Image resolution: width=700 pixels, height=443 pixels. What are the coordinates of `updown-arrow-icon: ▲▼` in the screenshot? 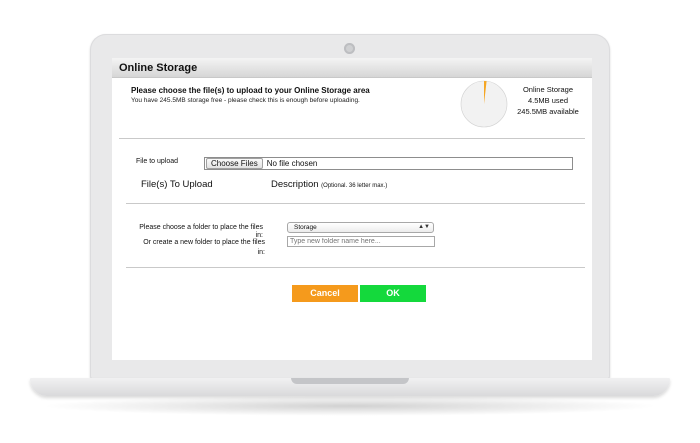 It's located at (424, 227).